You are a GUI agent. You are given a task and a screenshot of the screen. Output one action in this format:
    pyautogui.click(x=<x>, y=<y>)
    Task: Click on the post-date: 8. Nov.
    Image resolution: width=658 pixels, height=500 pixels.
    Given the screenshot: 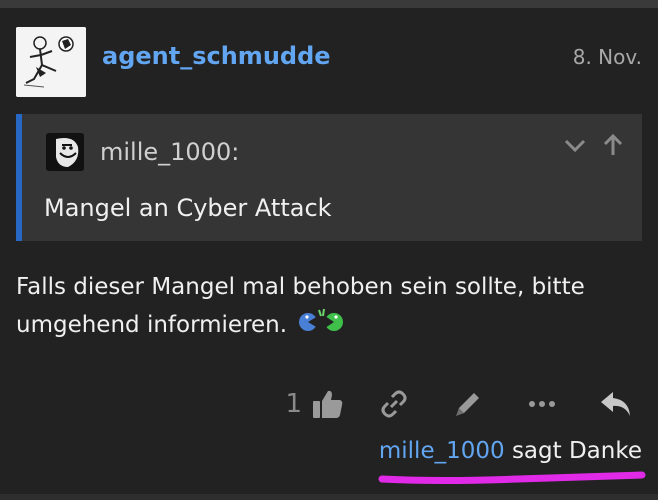 What is the action you would take?
    pyautogui.click(x=607, y=57)
    